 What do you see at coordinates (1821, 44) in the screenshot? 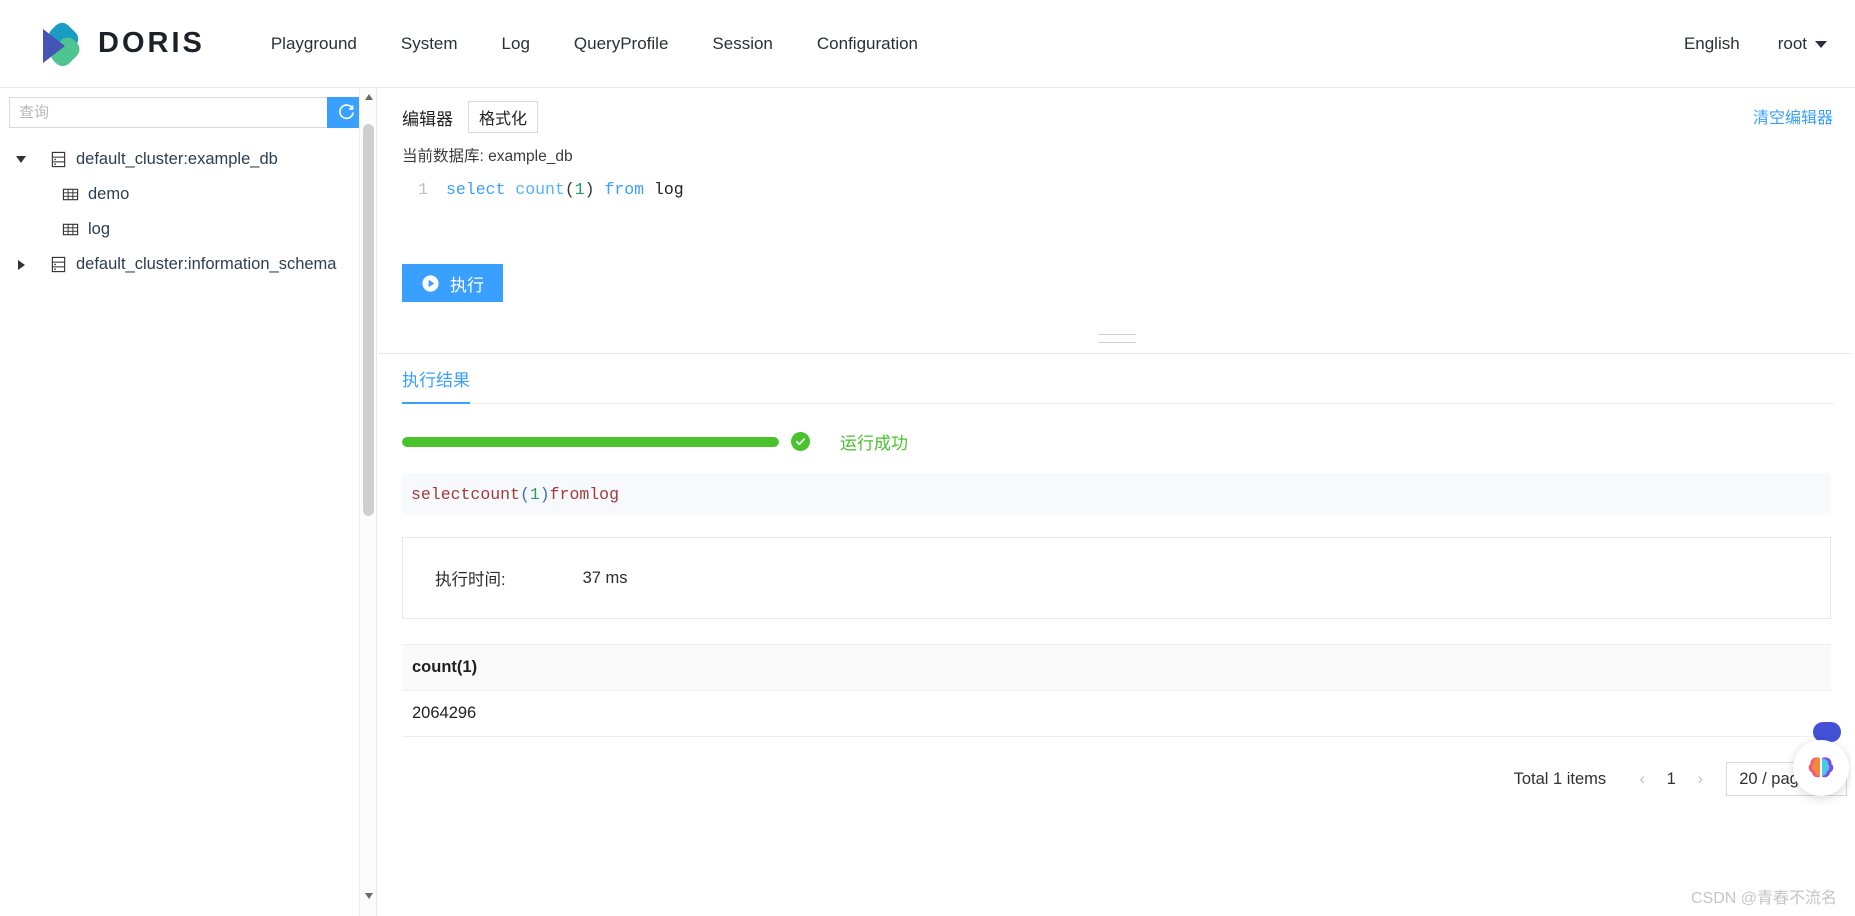
I see `chevron-down-icon` at bounding box center [1821, 44].